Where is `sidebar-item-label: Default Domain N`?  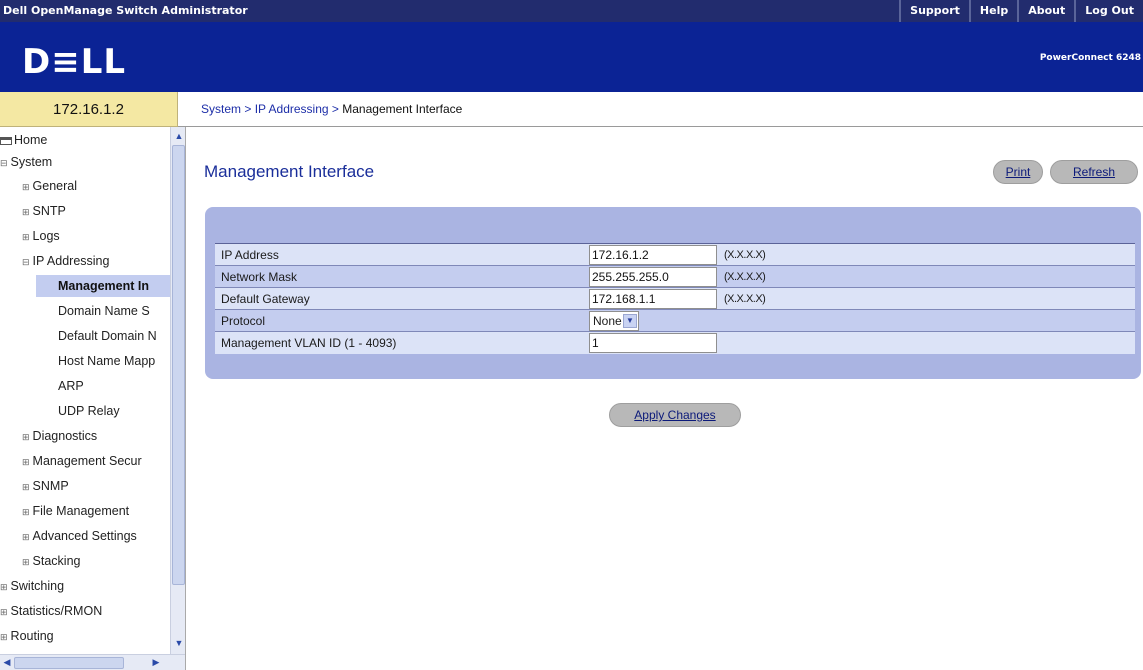 sidebar-item-label: Default Domain N is located at coordinates (107, 336).